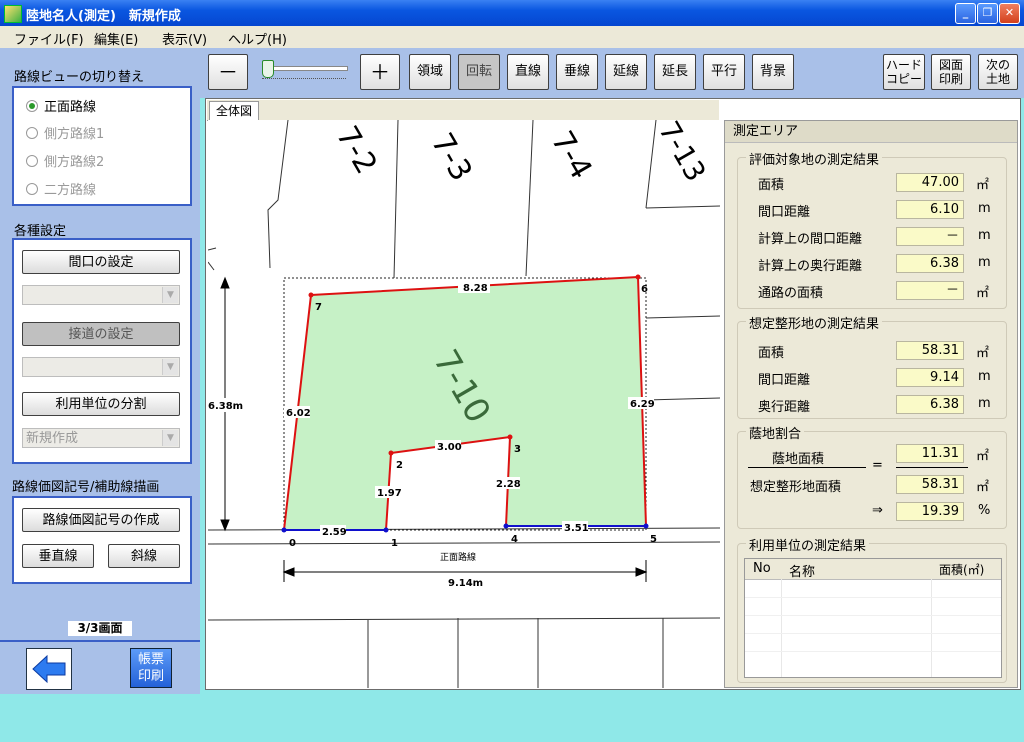 The width and height of the screenshot is (1024, 742). What do you see at coordinates (102, 146) in the screenshot?
I see `route-view-group: 正面路線 側方路線1 側方路線2 二方路線` at bounding box center [102, 146].